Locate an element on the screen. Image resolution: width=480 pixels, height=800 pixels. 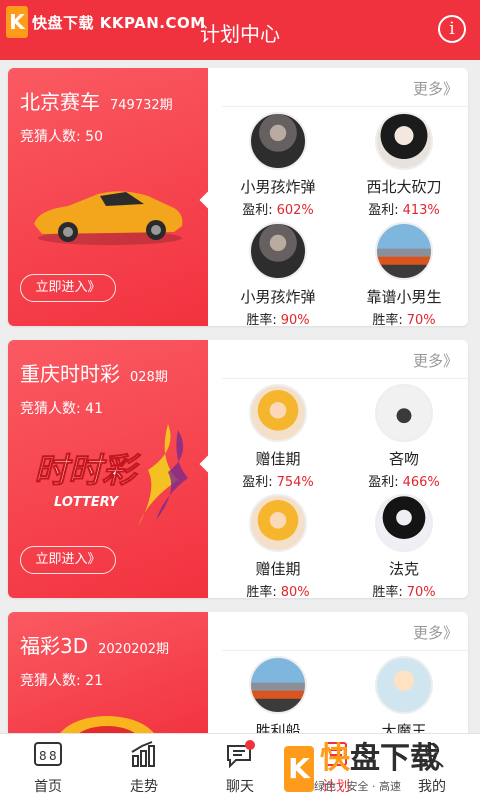
player-stat: 盈利: 466% is located at coordinates (404, 480).